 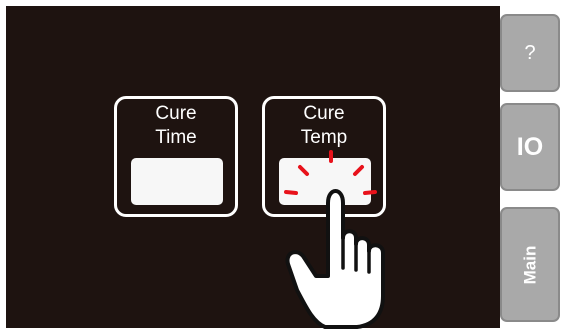 I want to click on main-button-label: Main, so click(x=529, y=264).